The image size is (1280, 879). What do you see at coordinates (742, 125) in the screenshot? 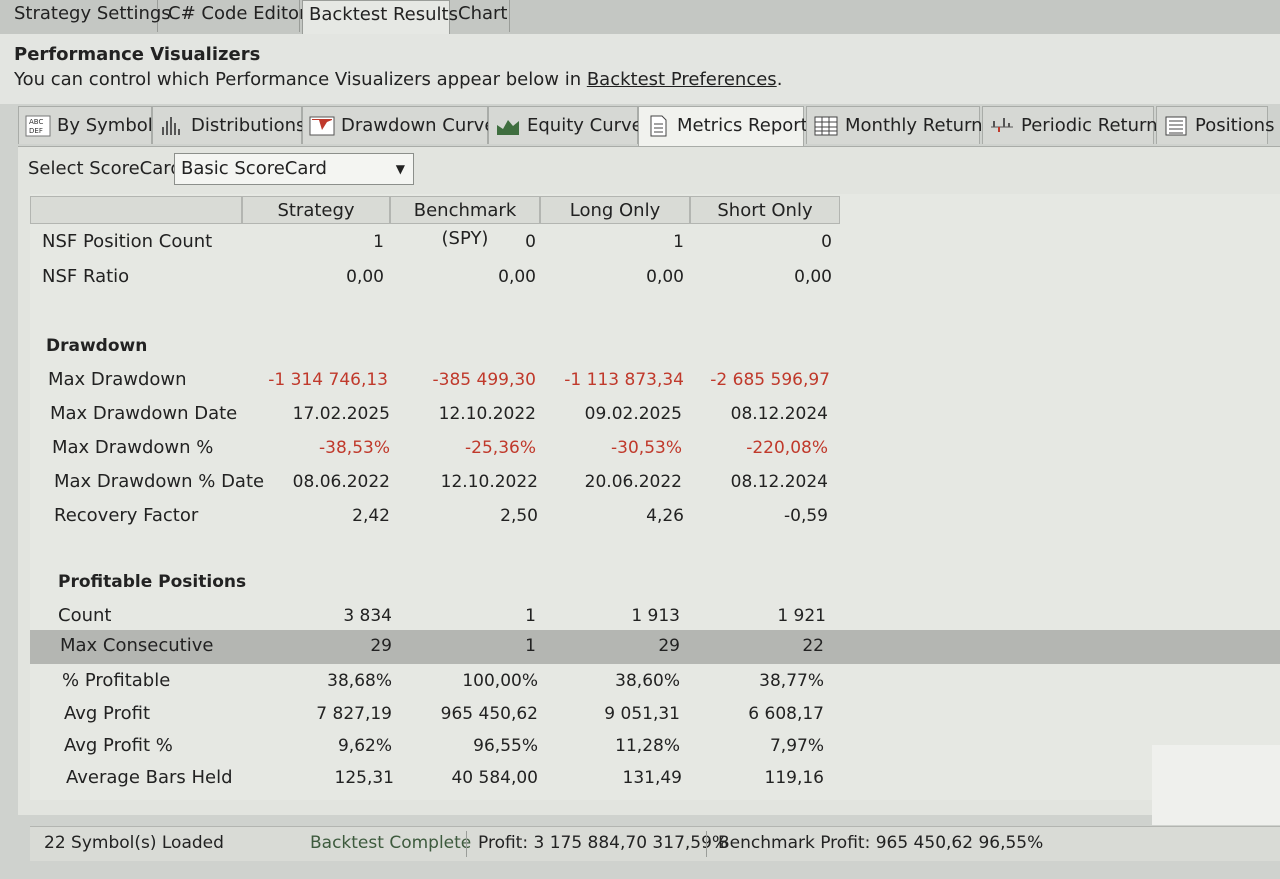
I see `tab-label: Metrics Report` at bounding box center [742, 125].